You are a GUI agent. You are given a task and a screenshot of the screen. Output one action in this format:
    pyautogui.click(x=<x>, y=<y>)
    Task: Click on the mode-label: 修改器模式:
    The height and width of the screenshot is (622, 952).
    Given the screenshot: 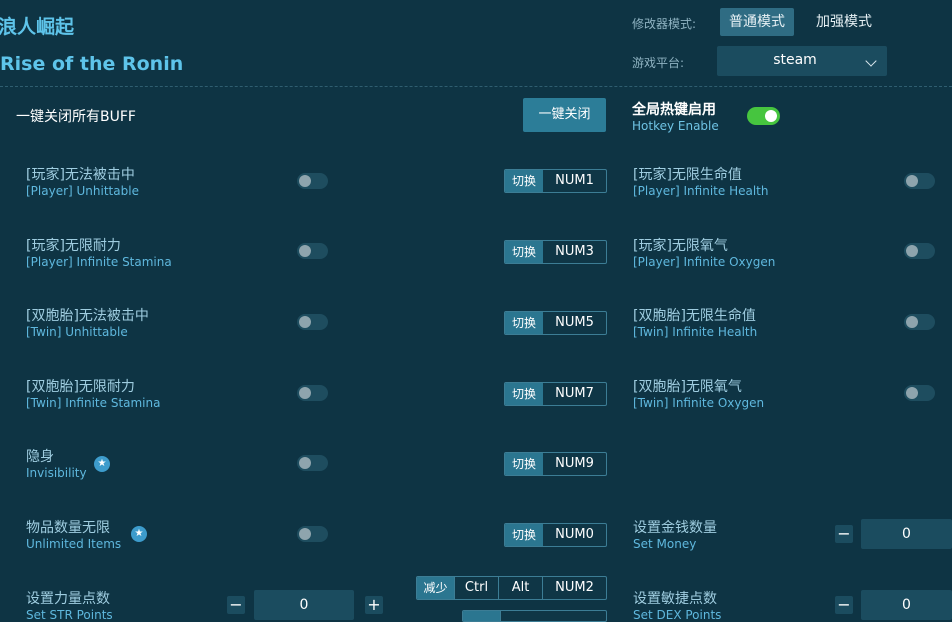 What is the action you would take?
    pyautogui.click(x=664, y=24)
    